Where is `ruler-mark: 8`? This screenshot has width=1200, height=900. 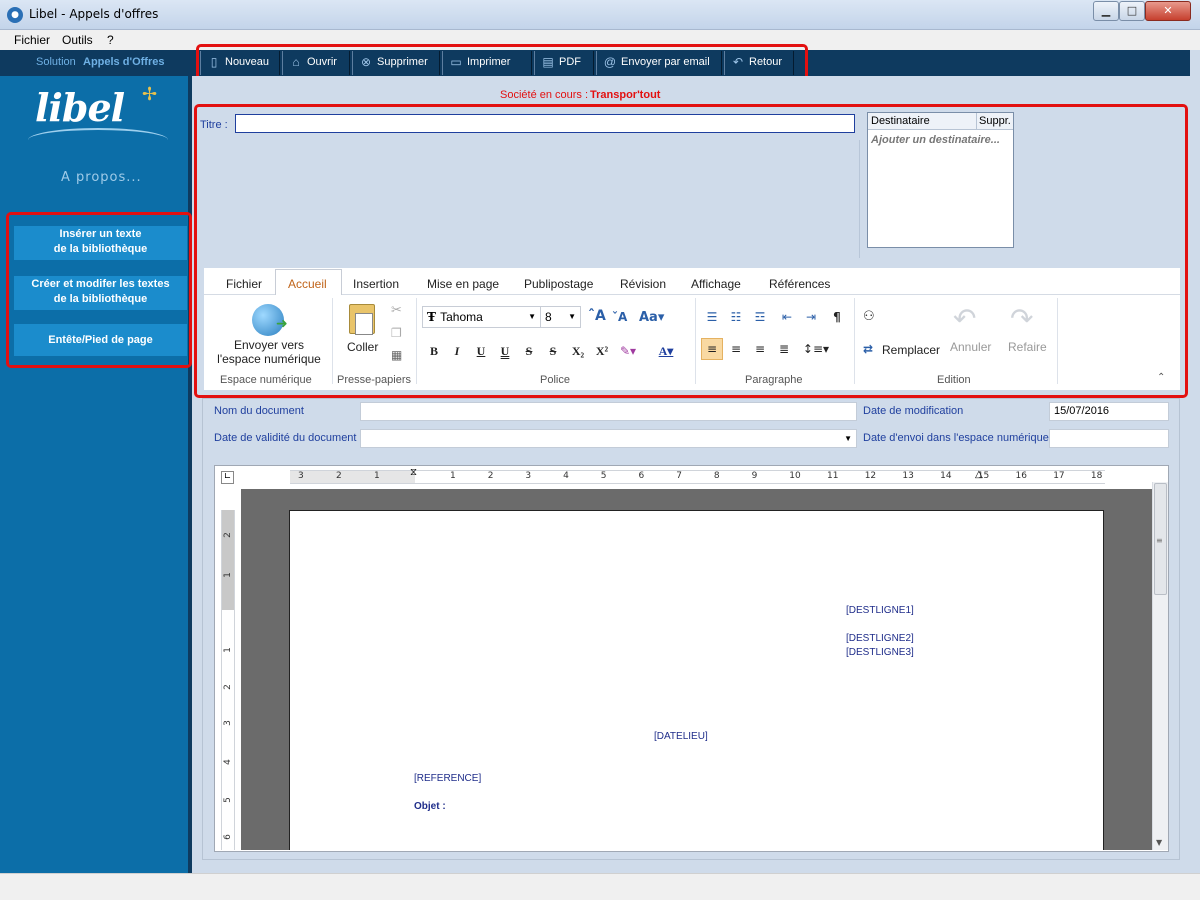 ruler-mark: 8 is located at coordinates (716, 476).